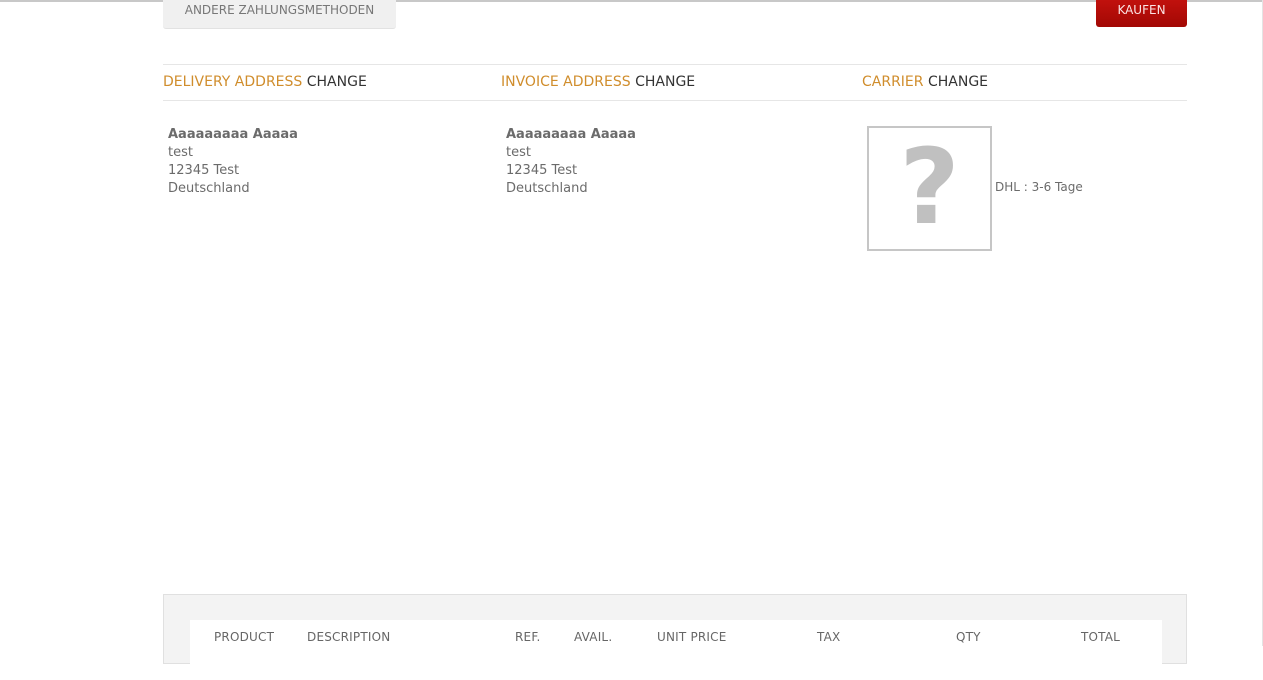  What do you see at coordinates (925, 82) in the screenshot?
I see `carrier-heading: CARRIER CHANGE` at bounding box center [925, 82].